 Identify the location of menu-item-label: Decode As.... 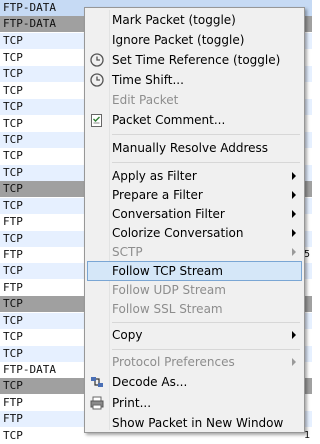
(150, 382).